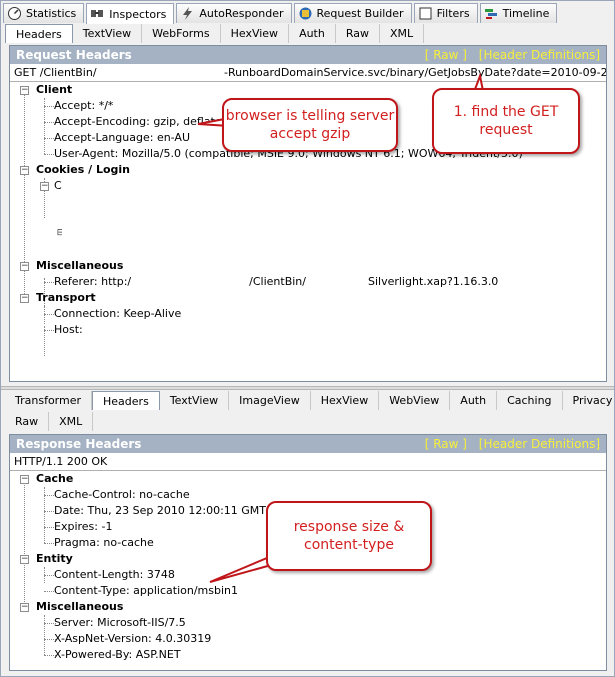 Image resolution: width=615 pixels, height=677 pixels. Describe the element at coordinates (160, 510) in the screenshot. I see `header-date: Date: Thu, 23 Sep 2010 12:00:11 GMT` at that location.